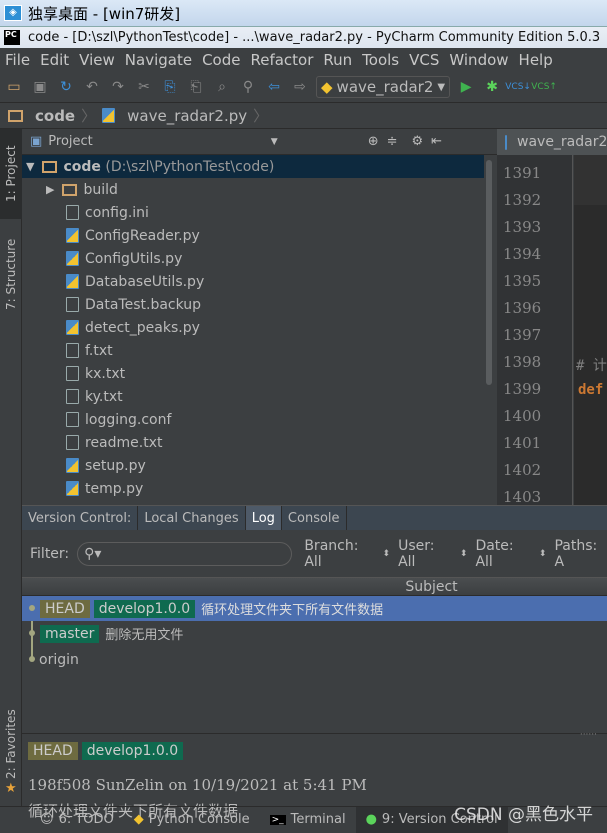 The image size is (607, 833). Describe the element at coordinates (253, 304) in the screenshot. I see `tree-item: DataTest.backup` at that location.